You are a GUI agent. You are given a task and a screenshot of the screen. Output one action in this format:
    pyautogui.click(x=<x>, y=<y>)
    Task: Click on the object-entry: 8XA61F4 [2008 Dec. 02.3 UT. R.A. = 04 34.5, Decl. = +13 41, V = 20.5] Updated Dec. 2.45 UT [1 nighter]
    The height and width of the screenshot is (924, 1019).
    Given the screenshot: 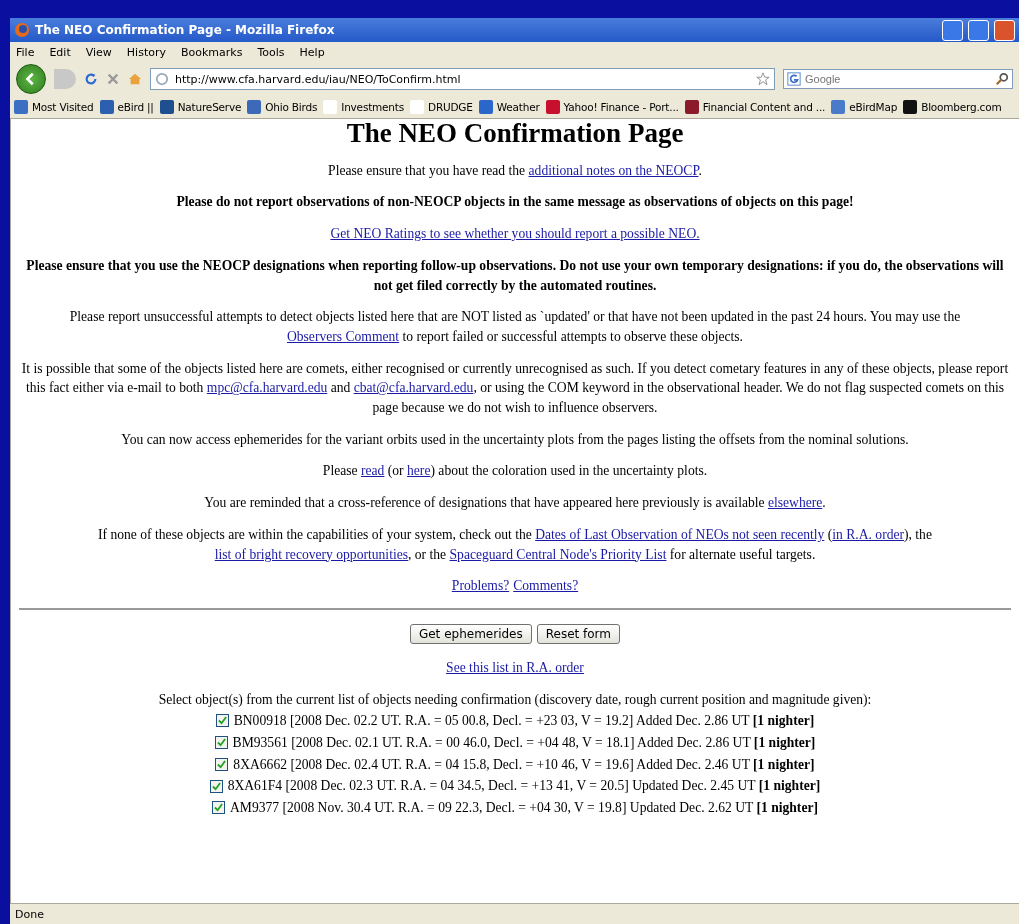 What is the action you would take?
    pyautogui.click(x=524, y=786)
    